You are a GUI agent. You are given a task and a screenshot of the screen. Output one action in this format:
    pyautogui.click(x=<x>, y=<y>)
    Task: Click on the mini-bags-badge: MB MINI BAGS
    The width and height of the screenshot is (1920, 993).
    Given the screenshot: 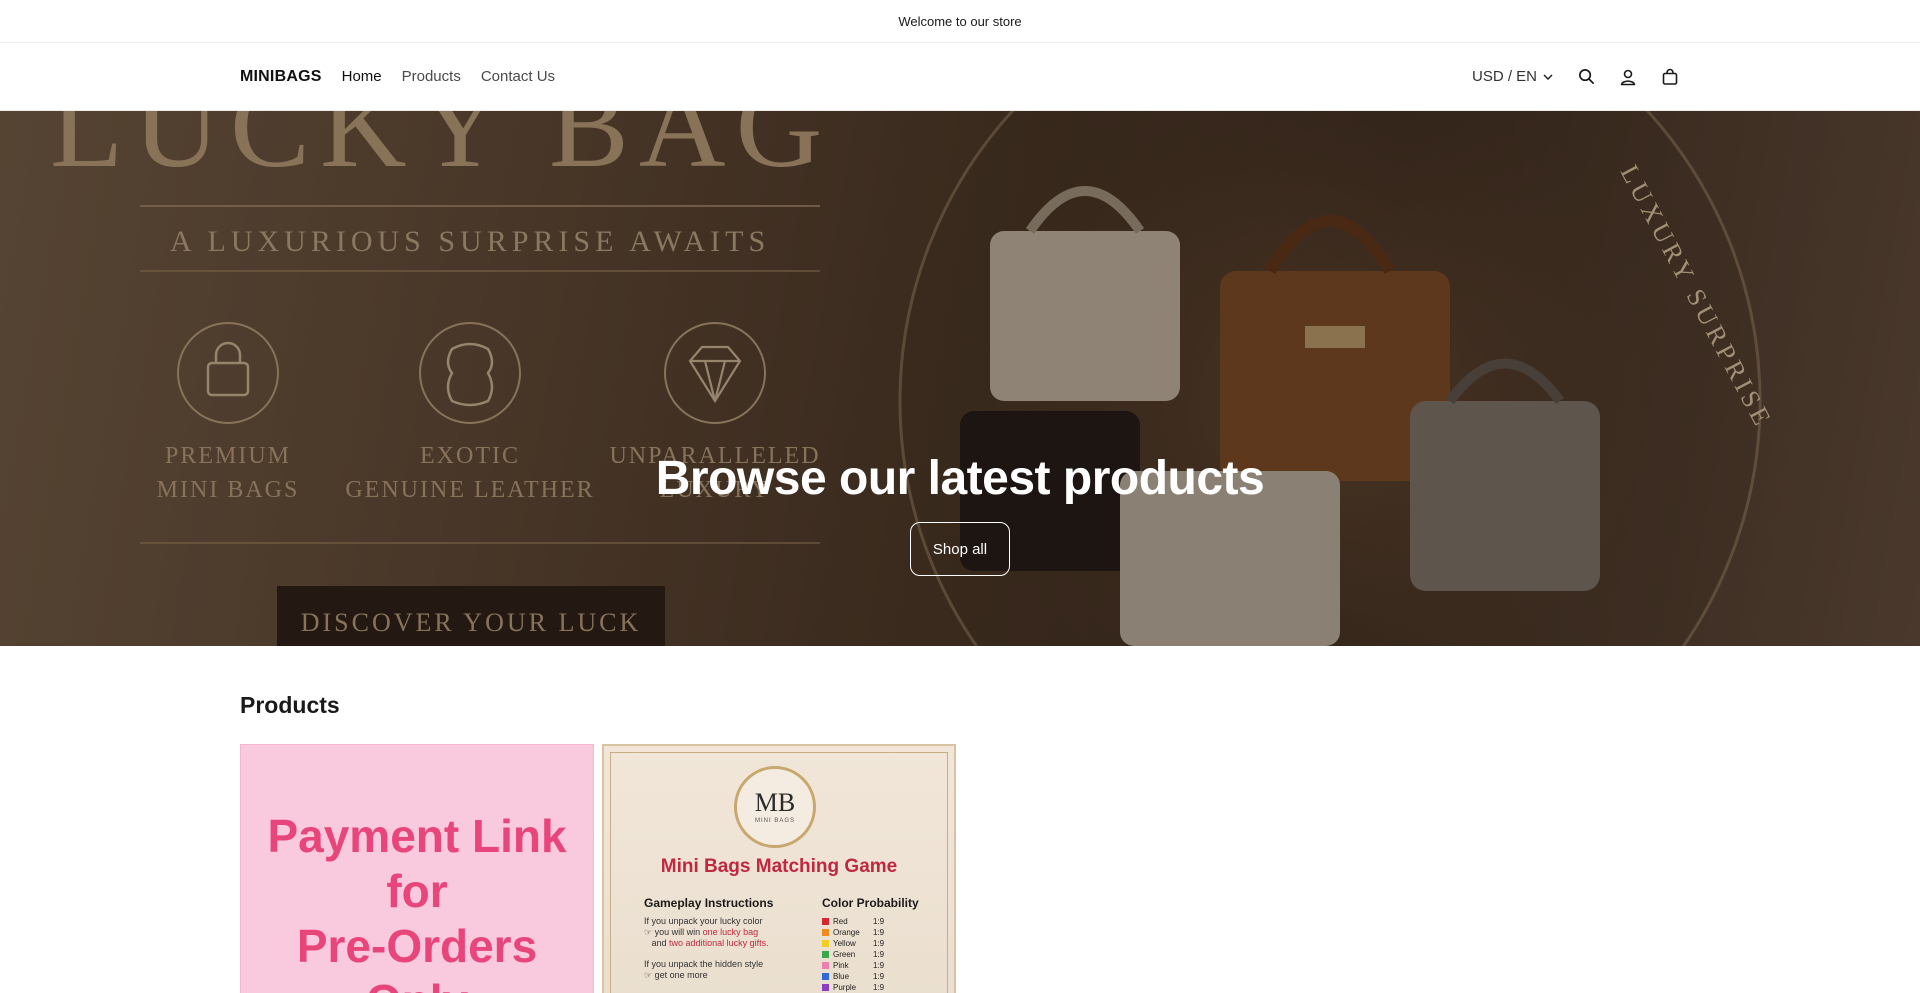 What is the action you would take?
    pyautogui.click(x=775, y=807)
    